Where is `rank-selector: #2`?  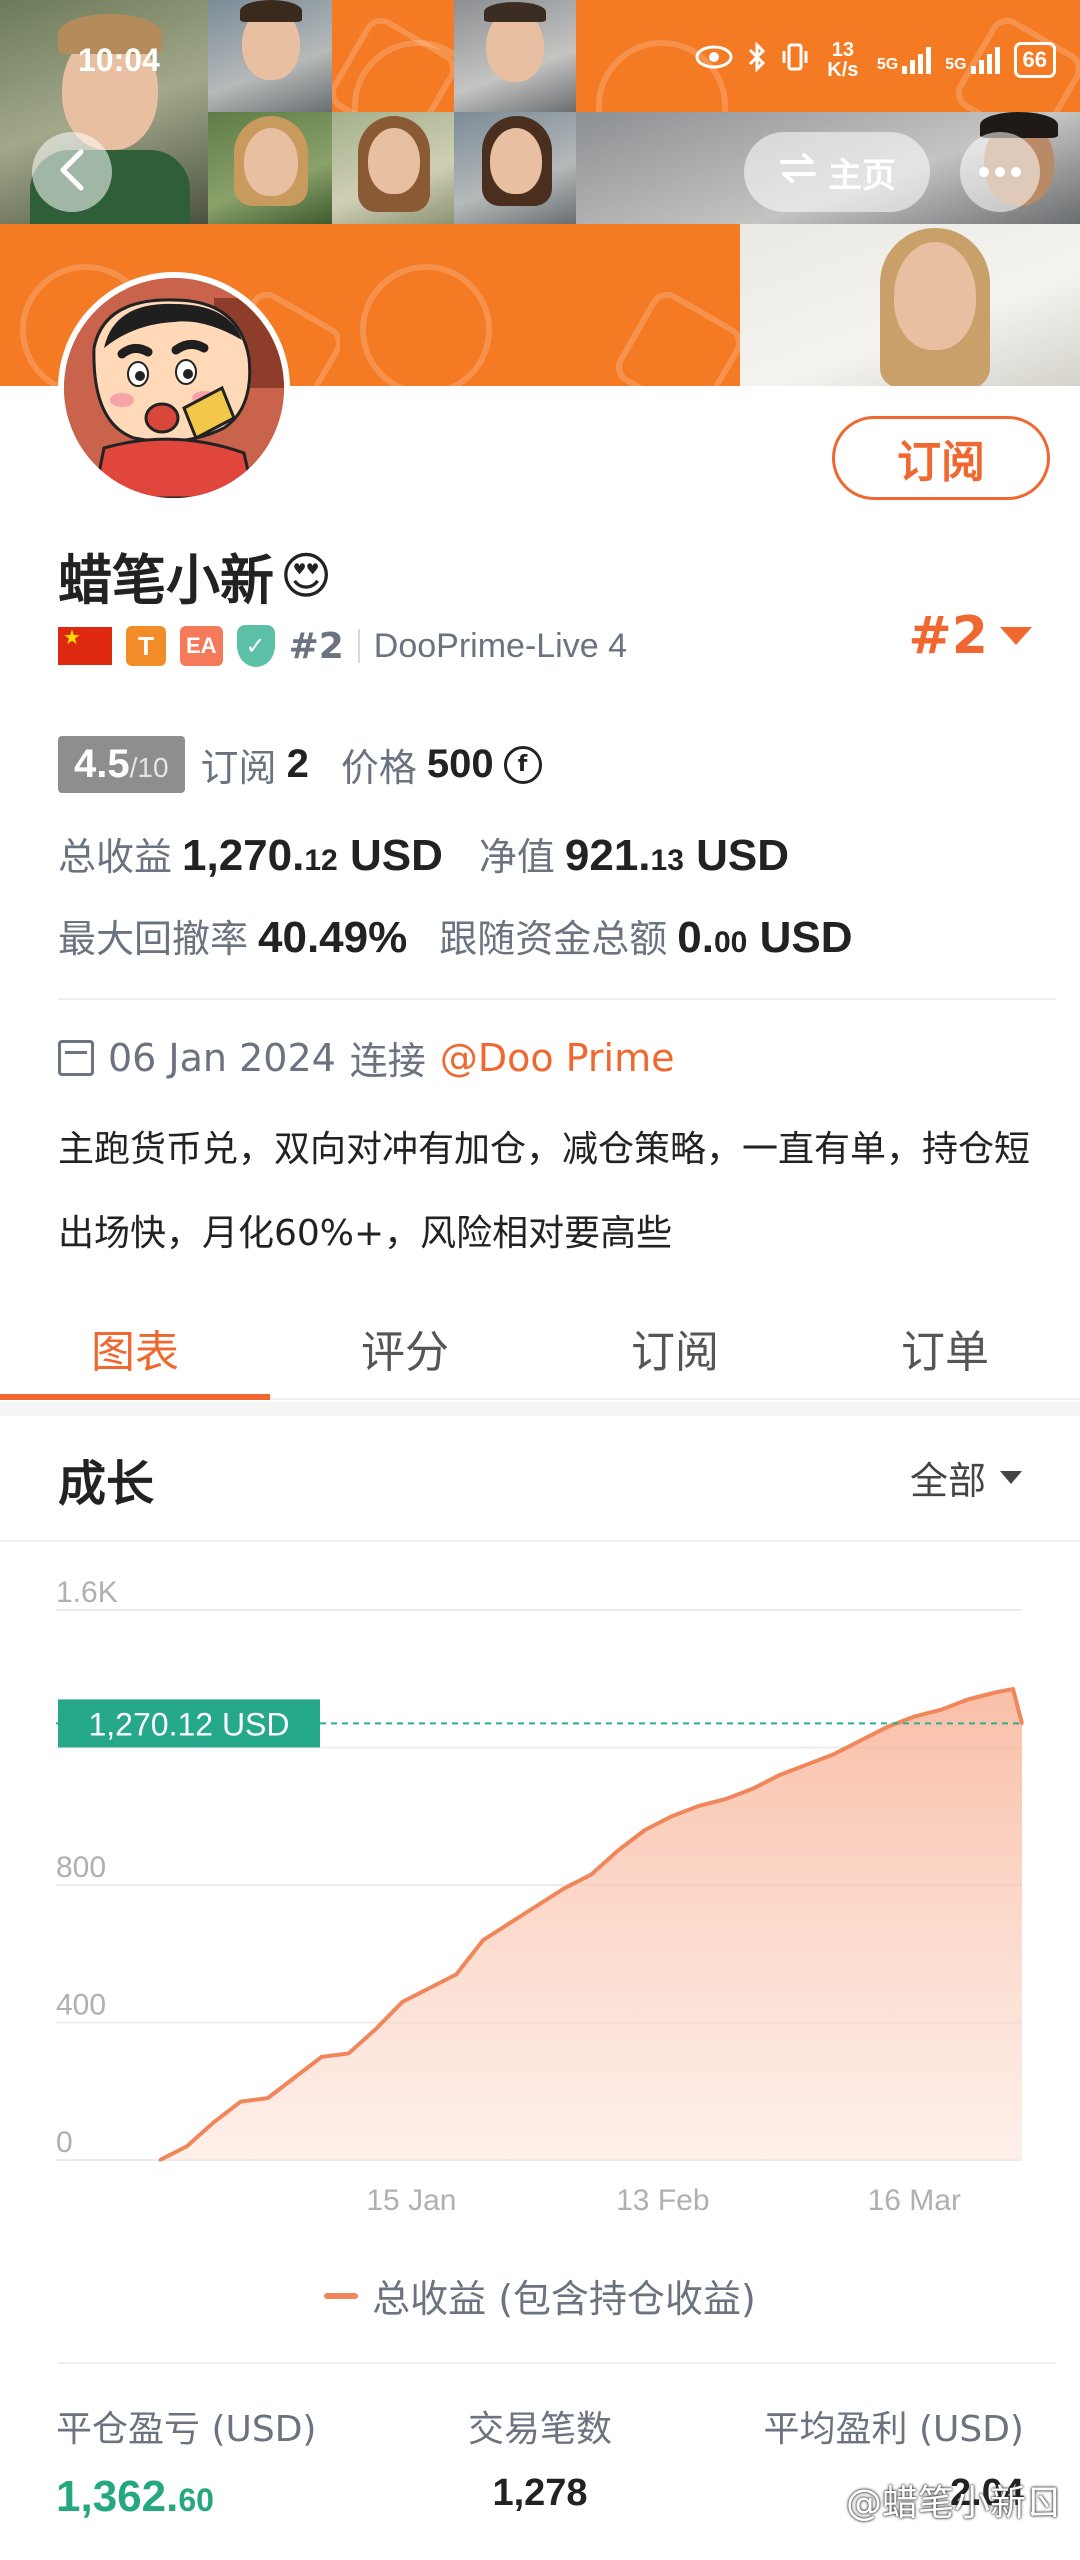 rank-selector: #2 is located at coordinates (970, 636).